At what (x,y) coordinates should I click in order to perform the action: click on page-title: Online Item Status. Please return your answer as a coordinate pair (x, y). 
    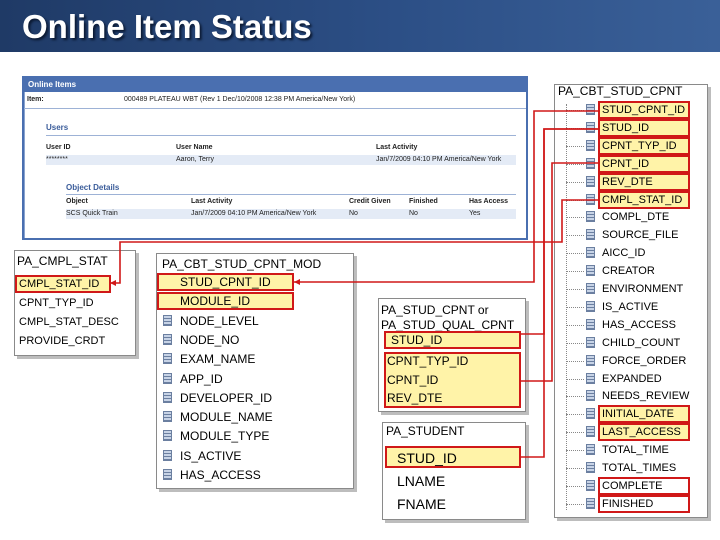
    Looking at the image, I should click on (167, 26).